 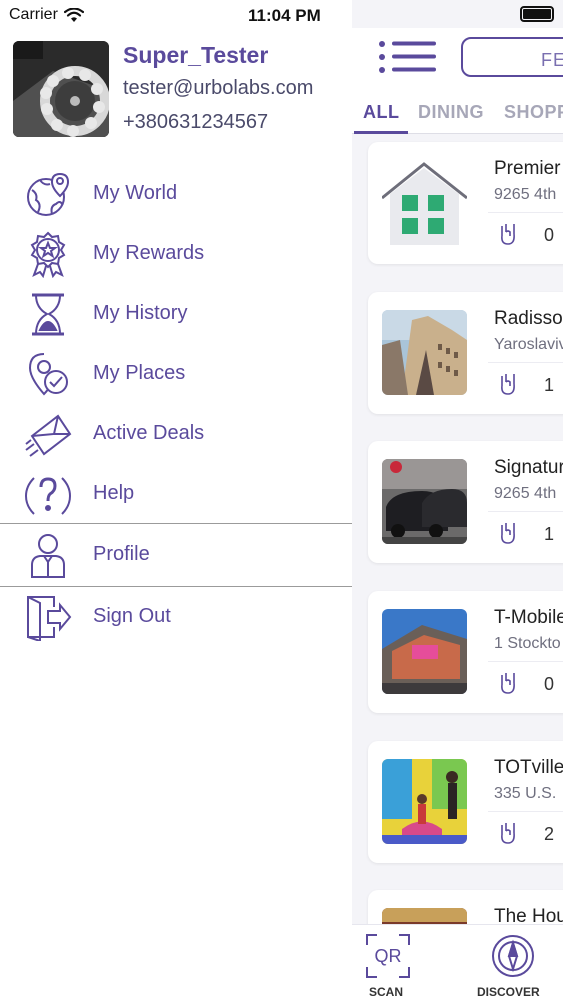 I want to click on qr-scan-icon: QR, so click(x=388, y=956).